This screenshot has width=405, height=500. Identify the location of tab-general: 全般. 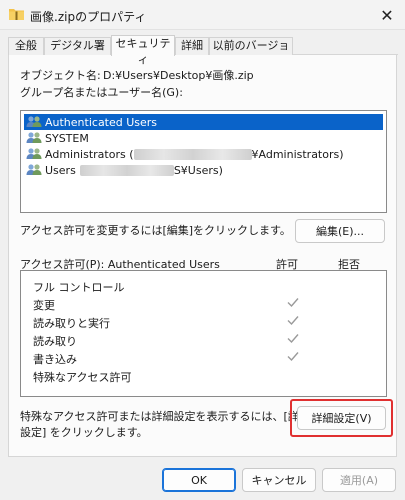
(26, 46).